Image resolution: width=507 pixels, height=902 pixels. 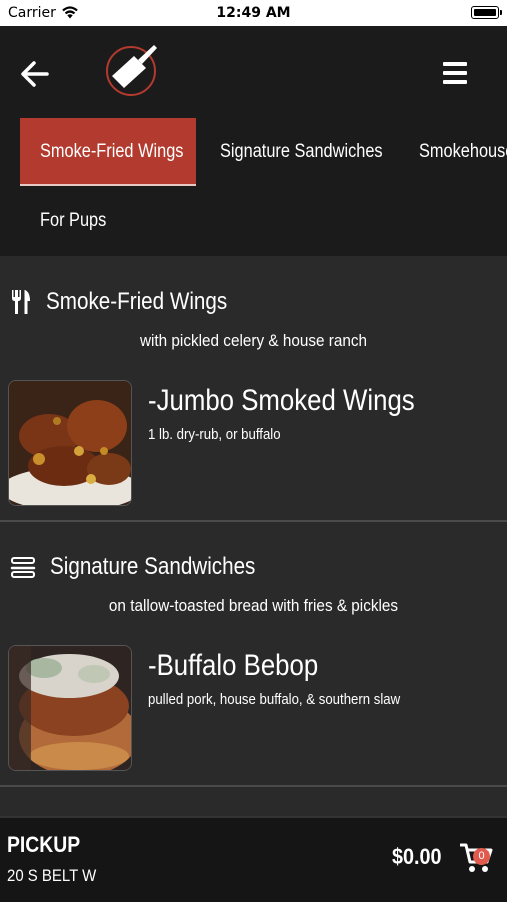 I want to click on hamburger-menu-icon, so click(x=455, y=73).